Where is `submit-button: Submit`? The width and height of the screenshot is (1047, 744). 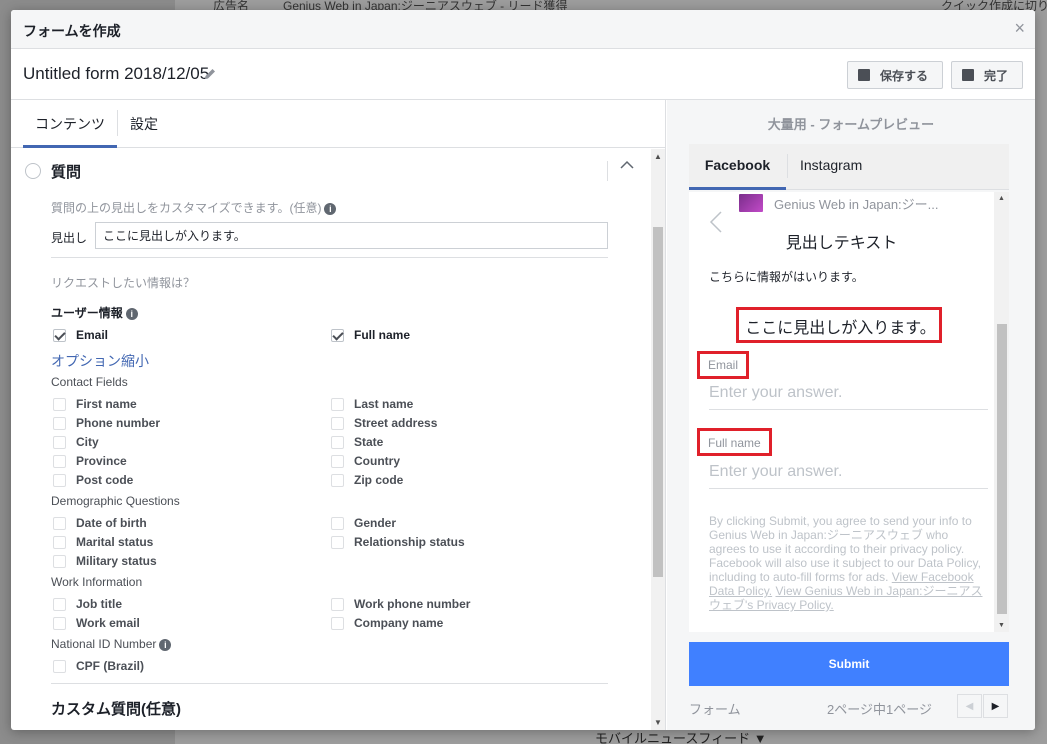 submit-button: Submit is located at coordinates (849, 664).